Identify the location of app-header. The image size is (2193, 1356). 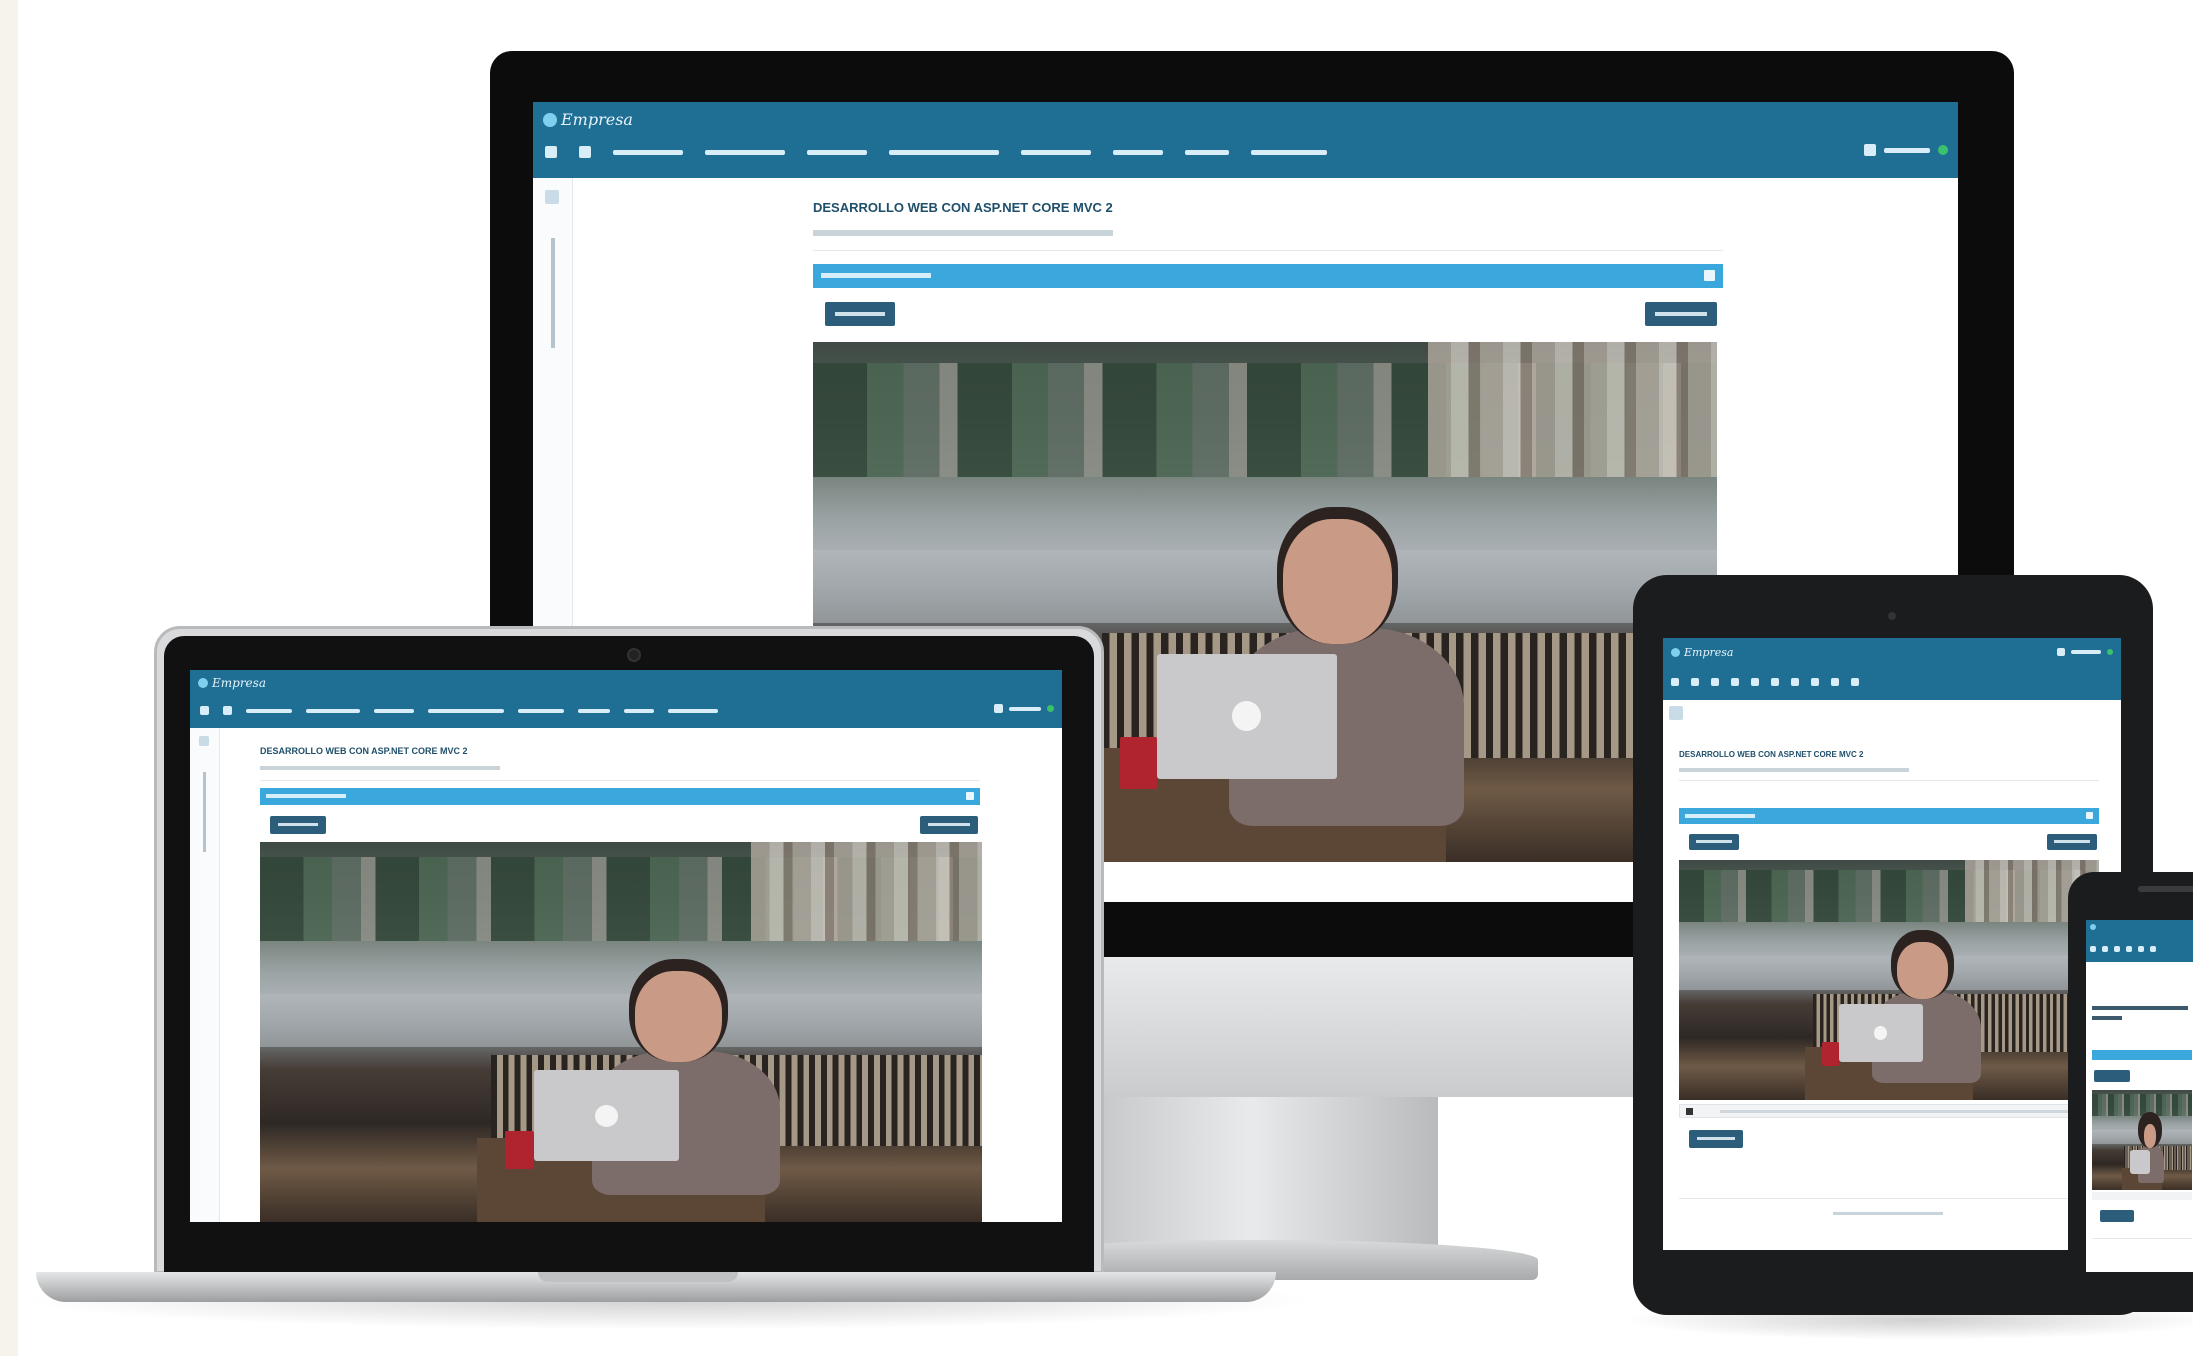
(2139, 941).